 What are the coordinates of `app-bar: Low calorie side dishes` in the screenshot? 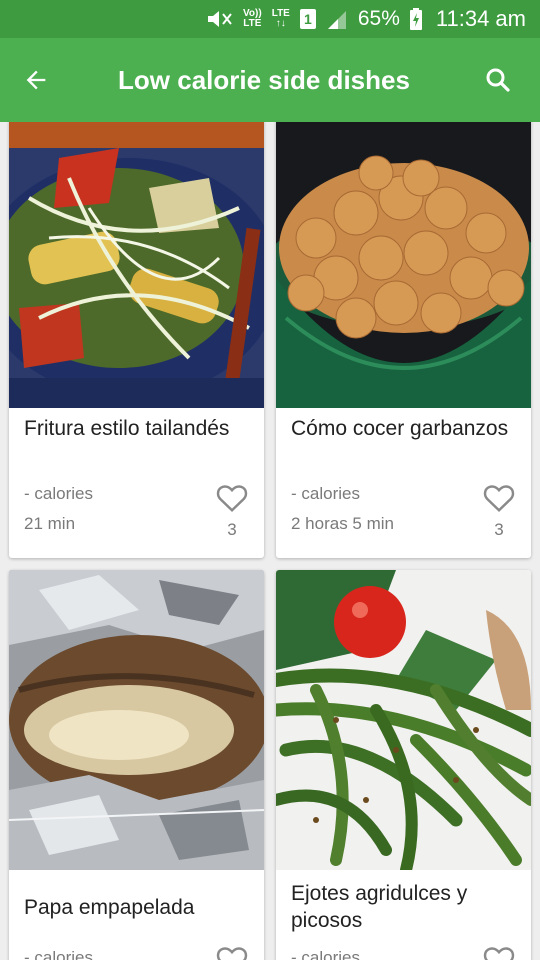 It's located at (270, 80).